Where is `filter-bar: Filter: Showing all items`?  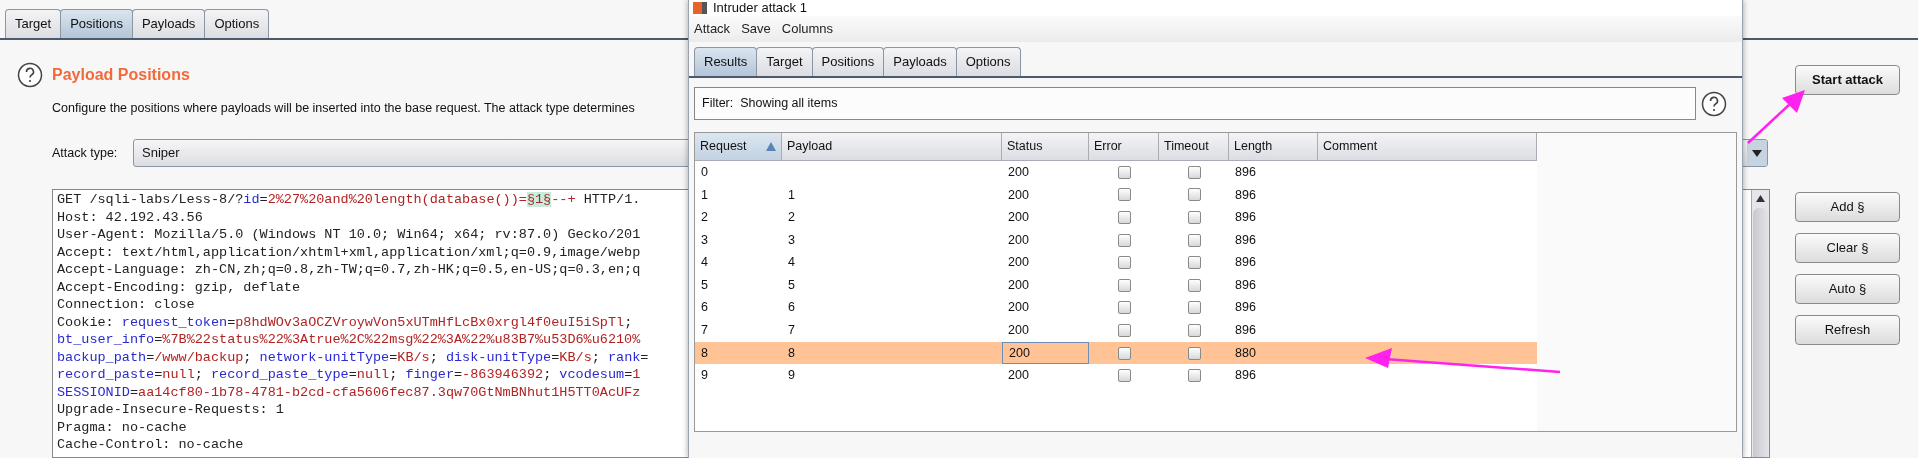
filter-bar: Filter: Showing all items is located at coordinates (1195, 103).